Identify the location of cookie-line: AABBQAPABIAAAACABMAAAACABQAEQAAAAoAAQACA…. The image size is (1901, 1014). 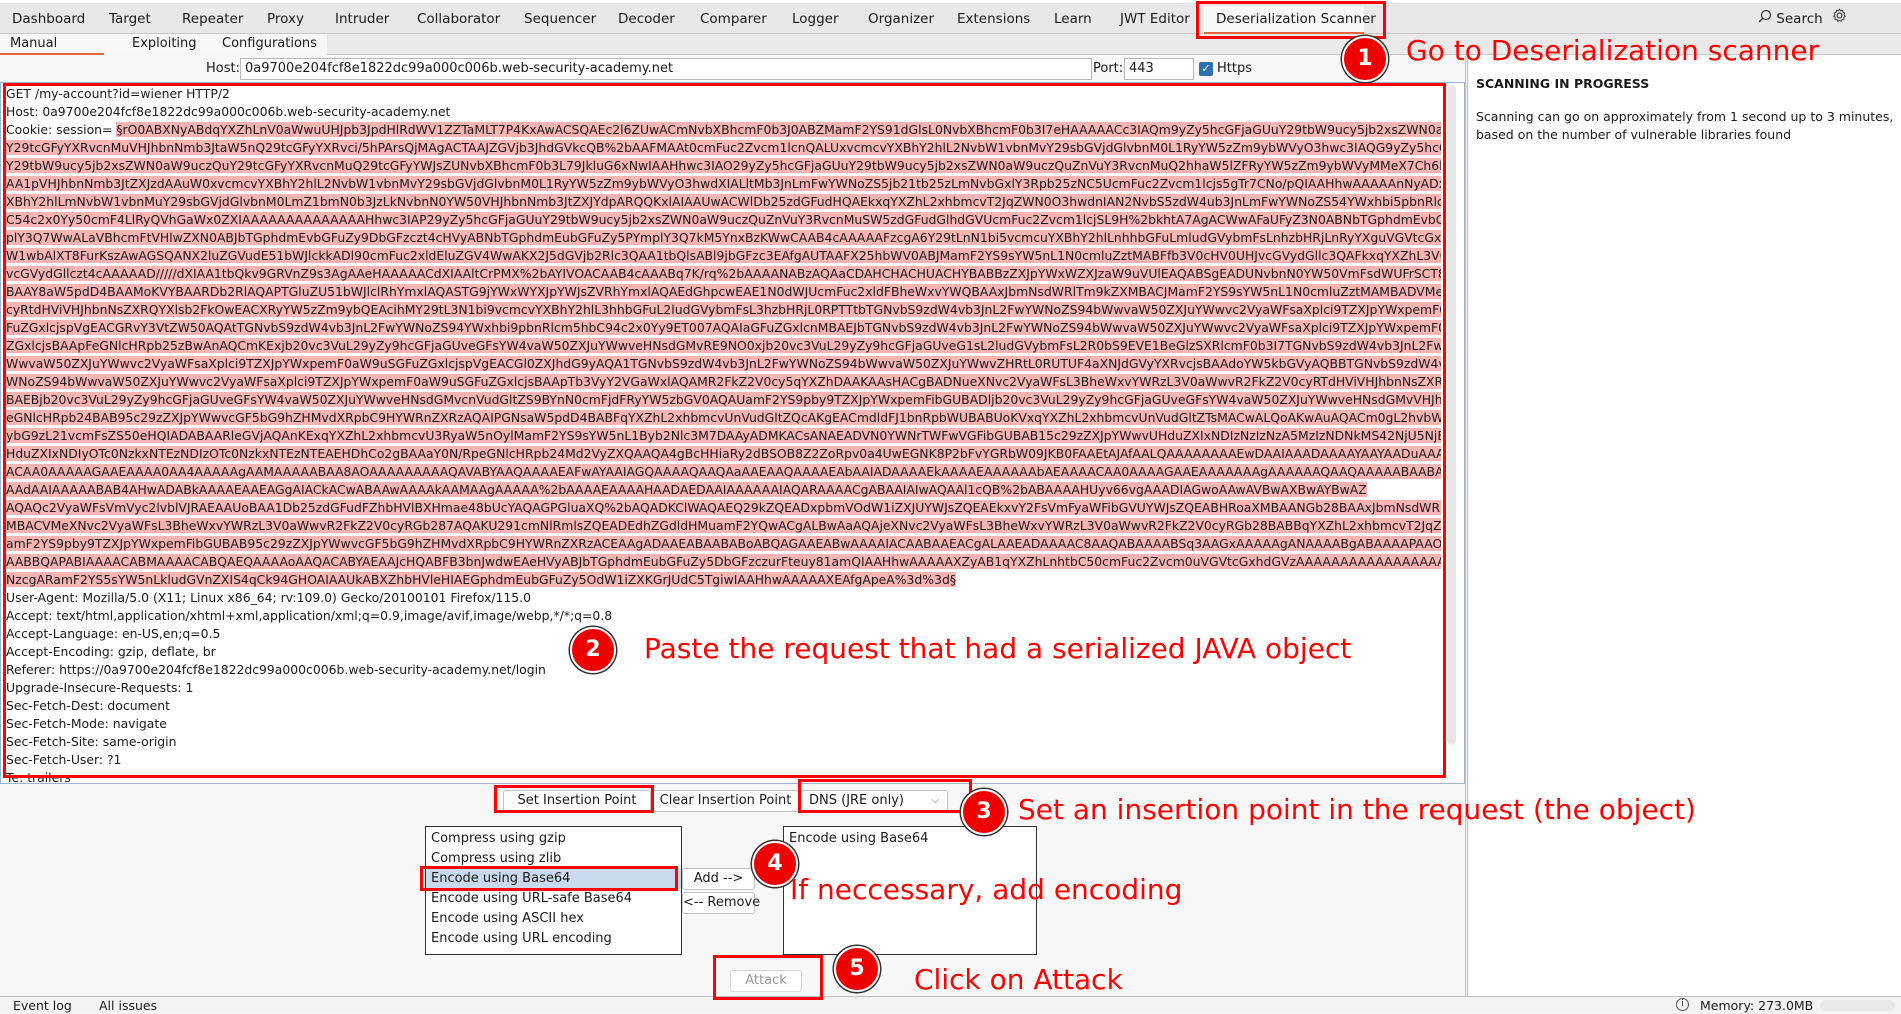
(723, 562).